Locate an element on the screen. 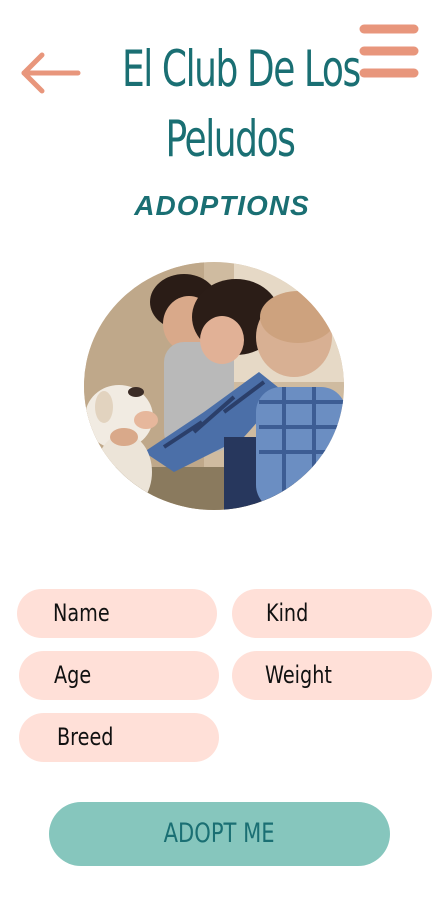  menu-button is located at coordinates (389, 51).